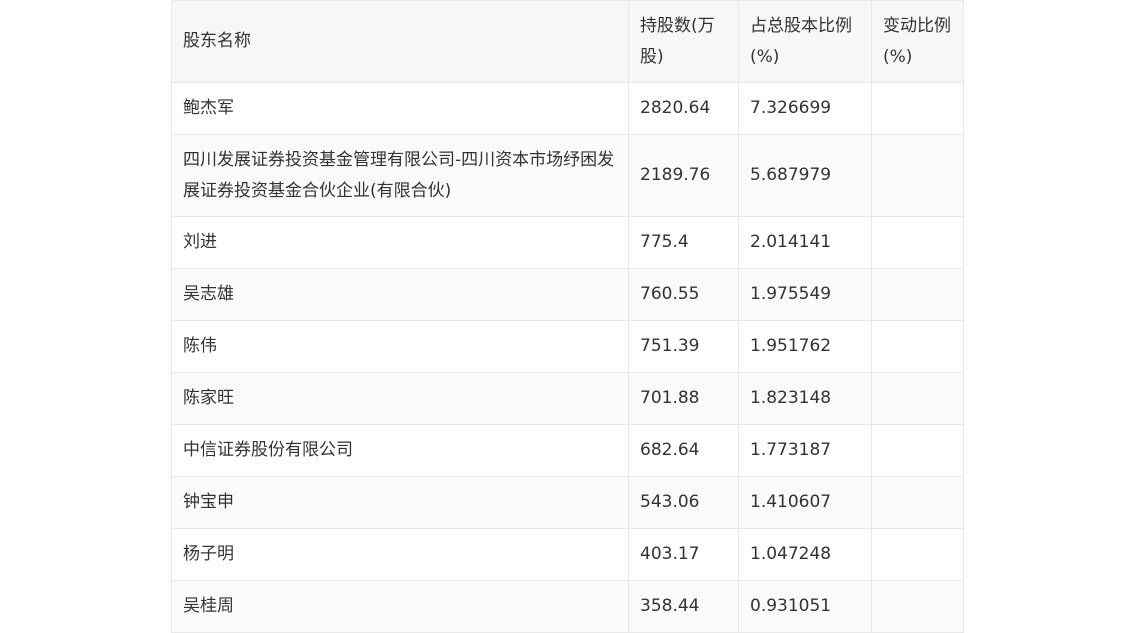  I want to click on table-row: 中信证券股份有限公司 682.64 1.773187, so click(567, 450).